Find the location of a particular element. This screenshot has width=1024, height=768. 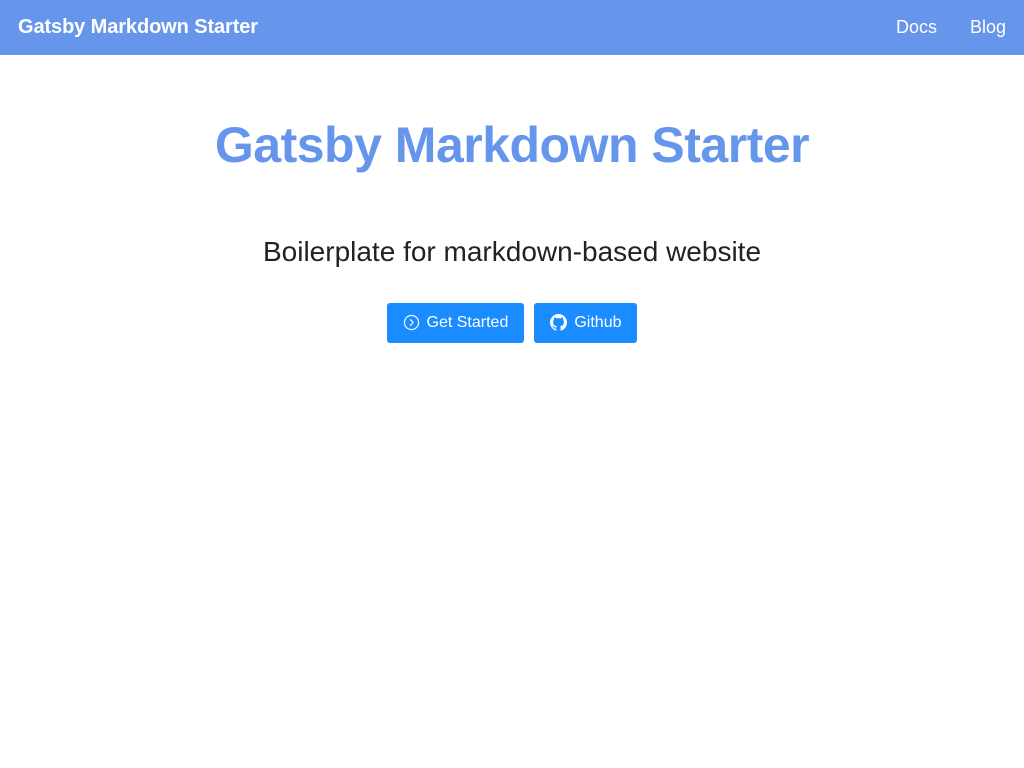

get-started-label: Get Started is located at coordinates (467, 322).